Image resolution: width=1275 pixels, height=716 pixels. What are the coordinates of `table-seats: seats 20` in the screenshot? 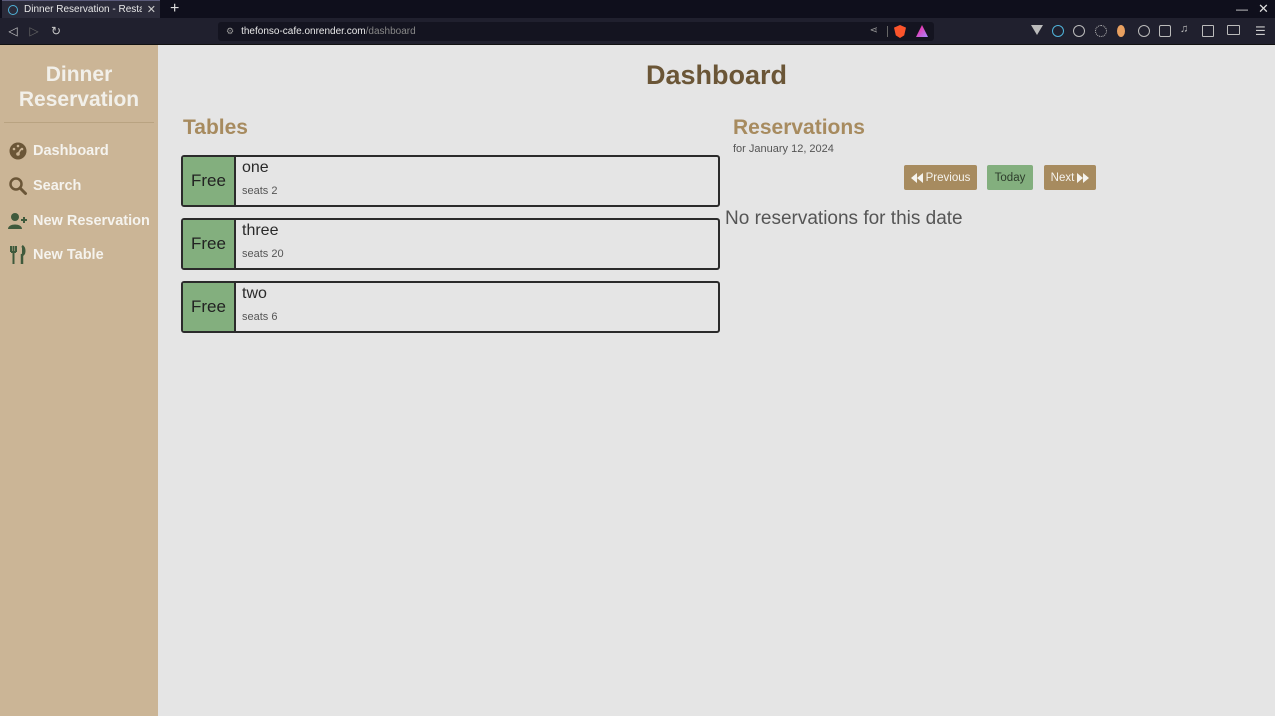 It's located at (263, 254).